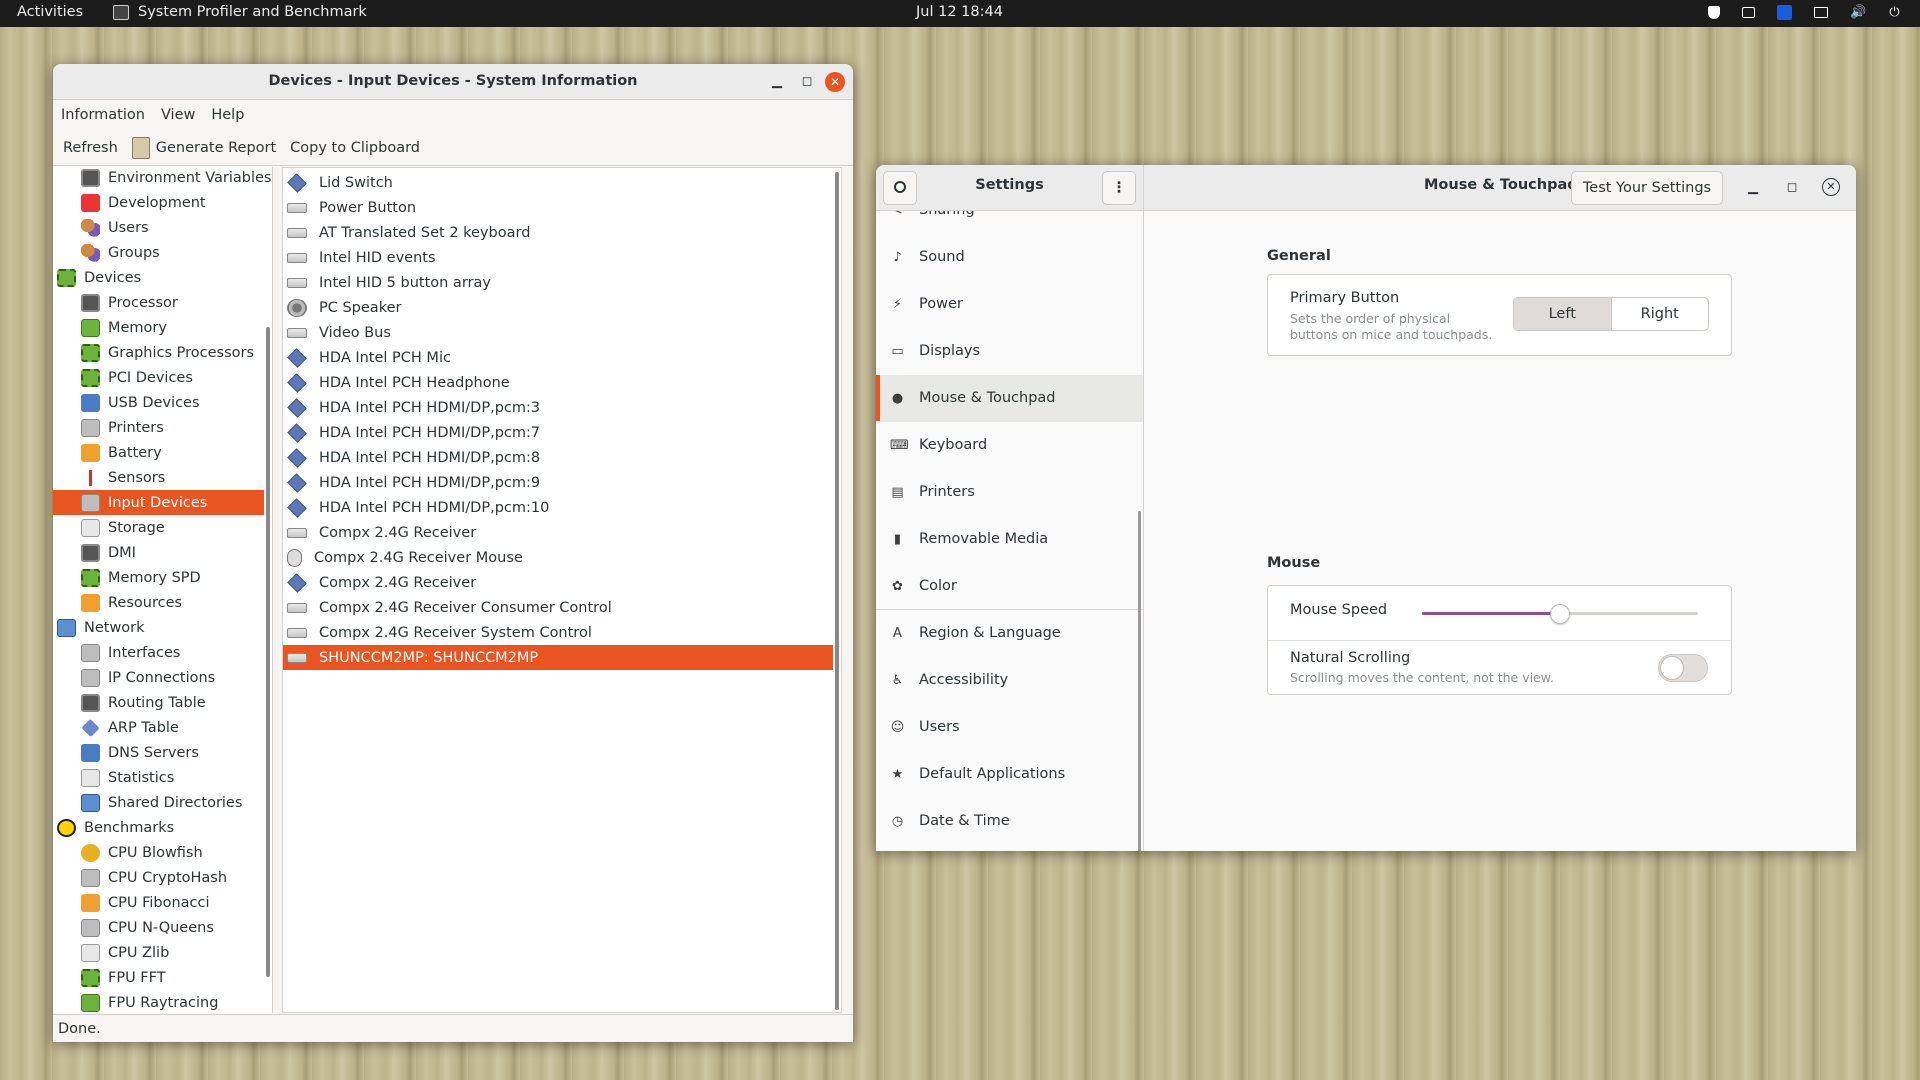 This screenshot has height=1080, width=1920. What do you see at coordinates (1139, 681) in the screenshot?
I see `sidebar-scrollbar` at bounding box center [1139, 681].